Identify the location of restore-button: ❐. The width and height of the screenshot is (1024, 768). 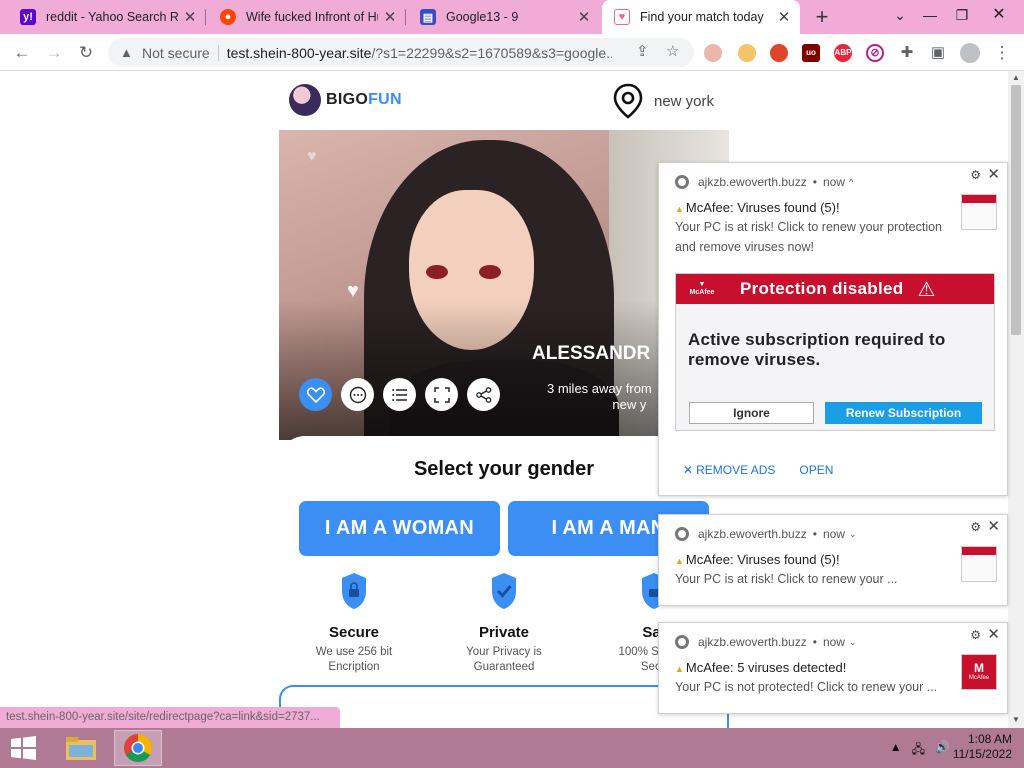
(962, 17).